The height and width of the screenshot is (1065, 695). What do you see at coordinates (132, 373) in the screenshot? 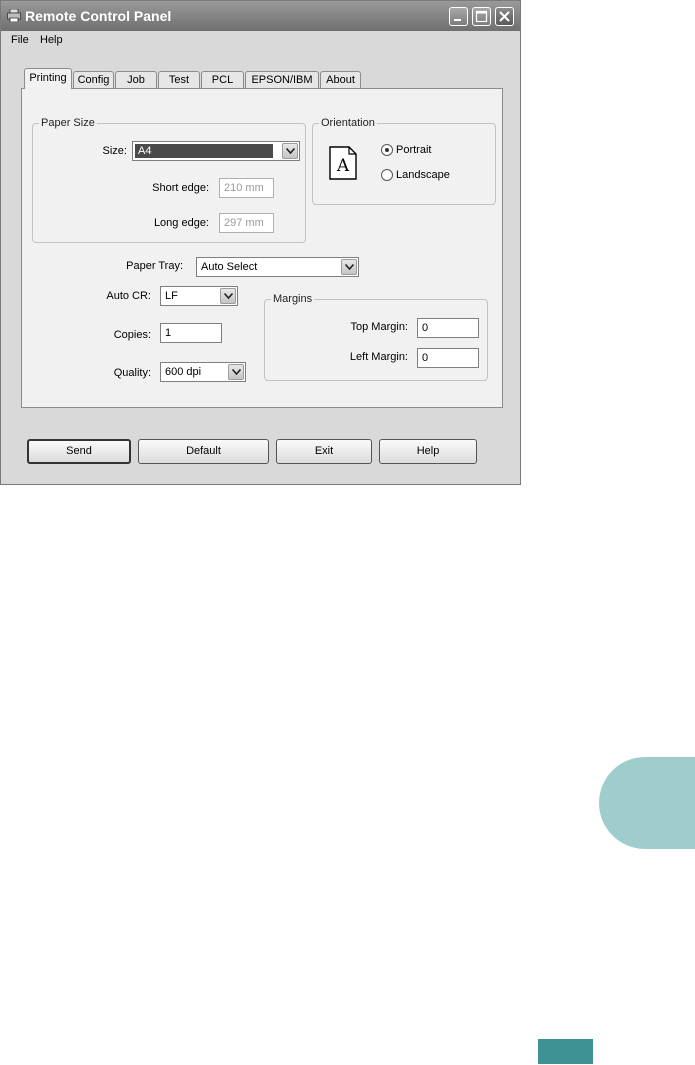
I see `quality-label: Quality:` at bounding box center [132, 373].